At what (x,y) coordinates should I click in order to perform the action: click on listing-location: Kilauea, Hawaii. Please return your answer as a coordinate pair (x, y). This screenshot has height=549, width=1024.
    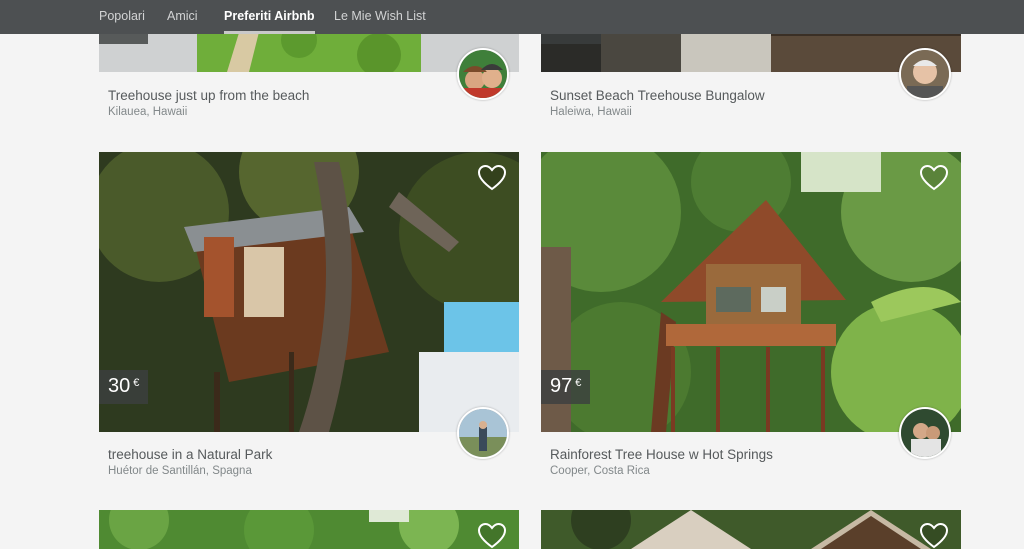
    Looking at the image, I should click on (148, 112).